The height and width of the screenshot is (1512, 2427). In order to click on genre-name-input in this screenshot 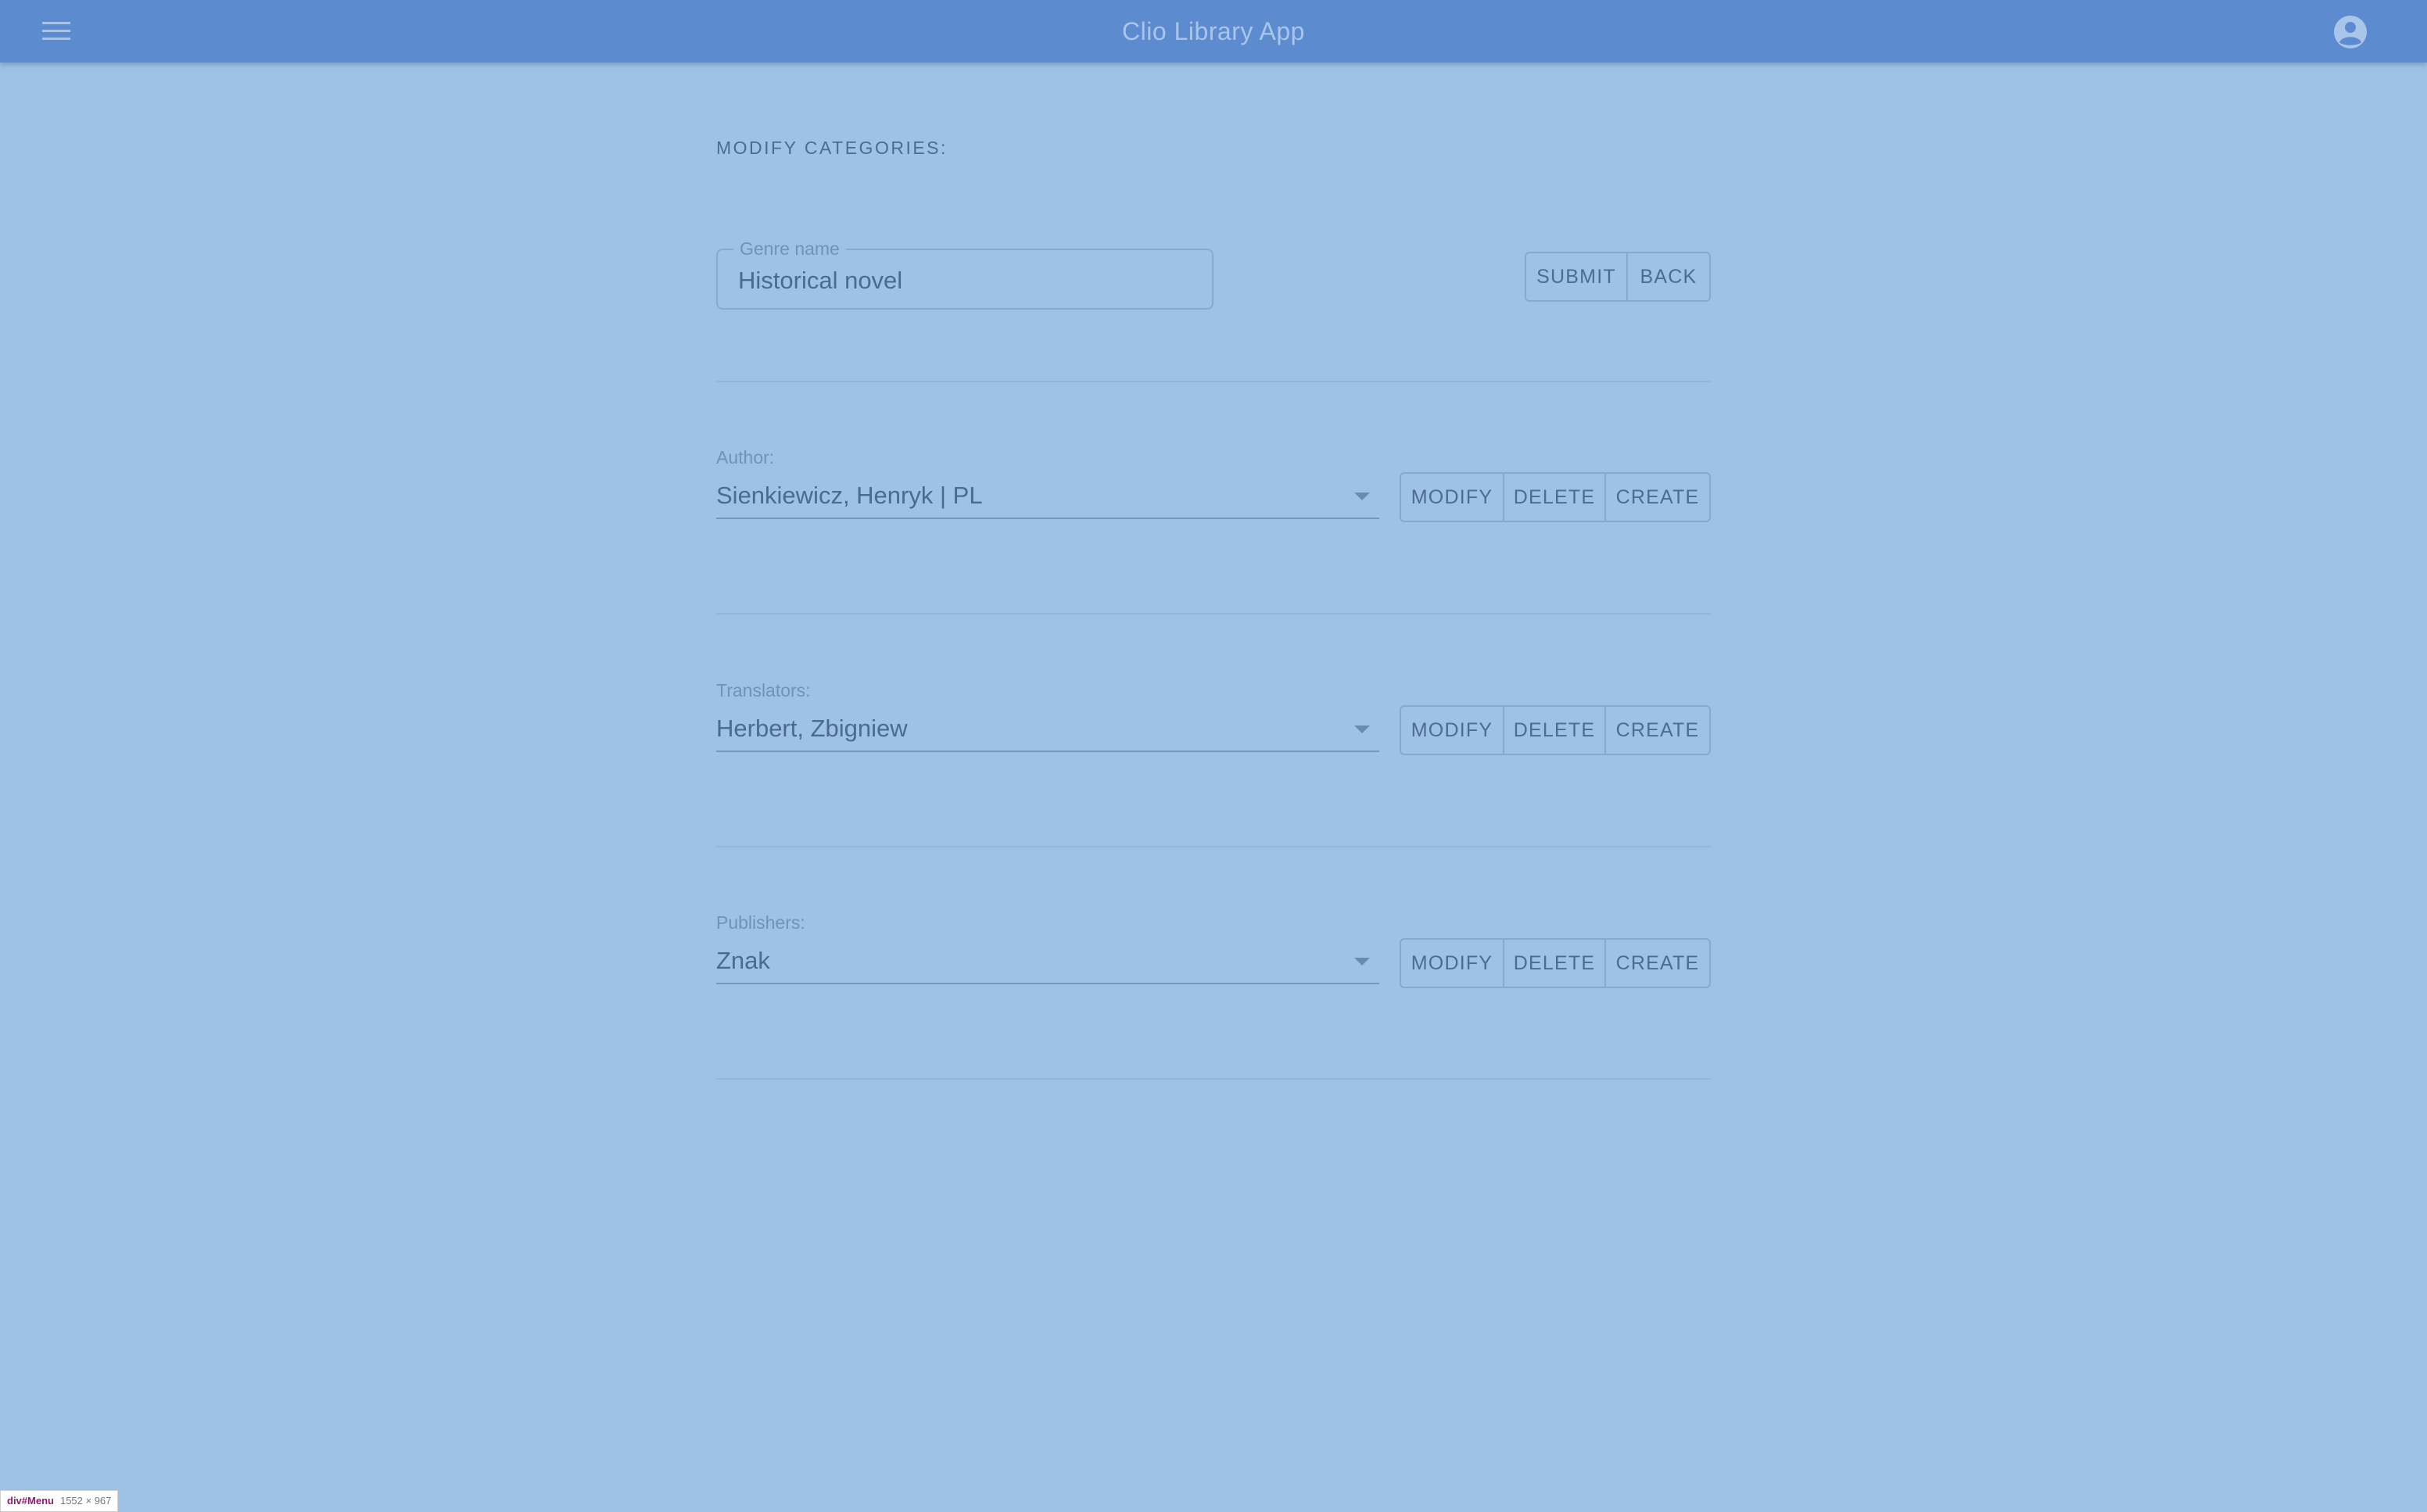, I will do `click(965, 281)`.